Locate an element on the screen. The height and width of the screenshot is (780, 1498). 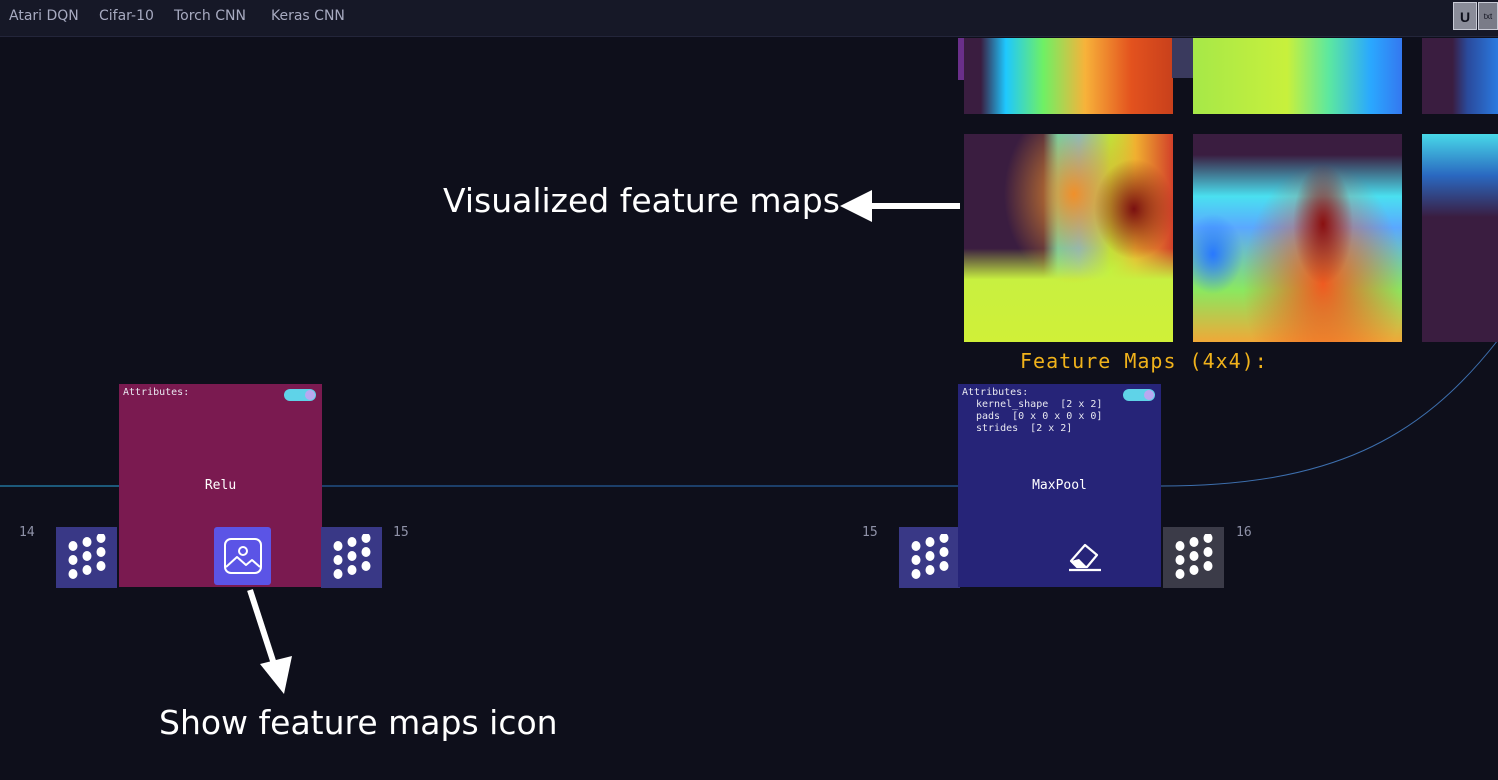
show-feature-maps-button is located at coordinates (242, 556).